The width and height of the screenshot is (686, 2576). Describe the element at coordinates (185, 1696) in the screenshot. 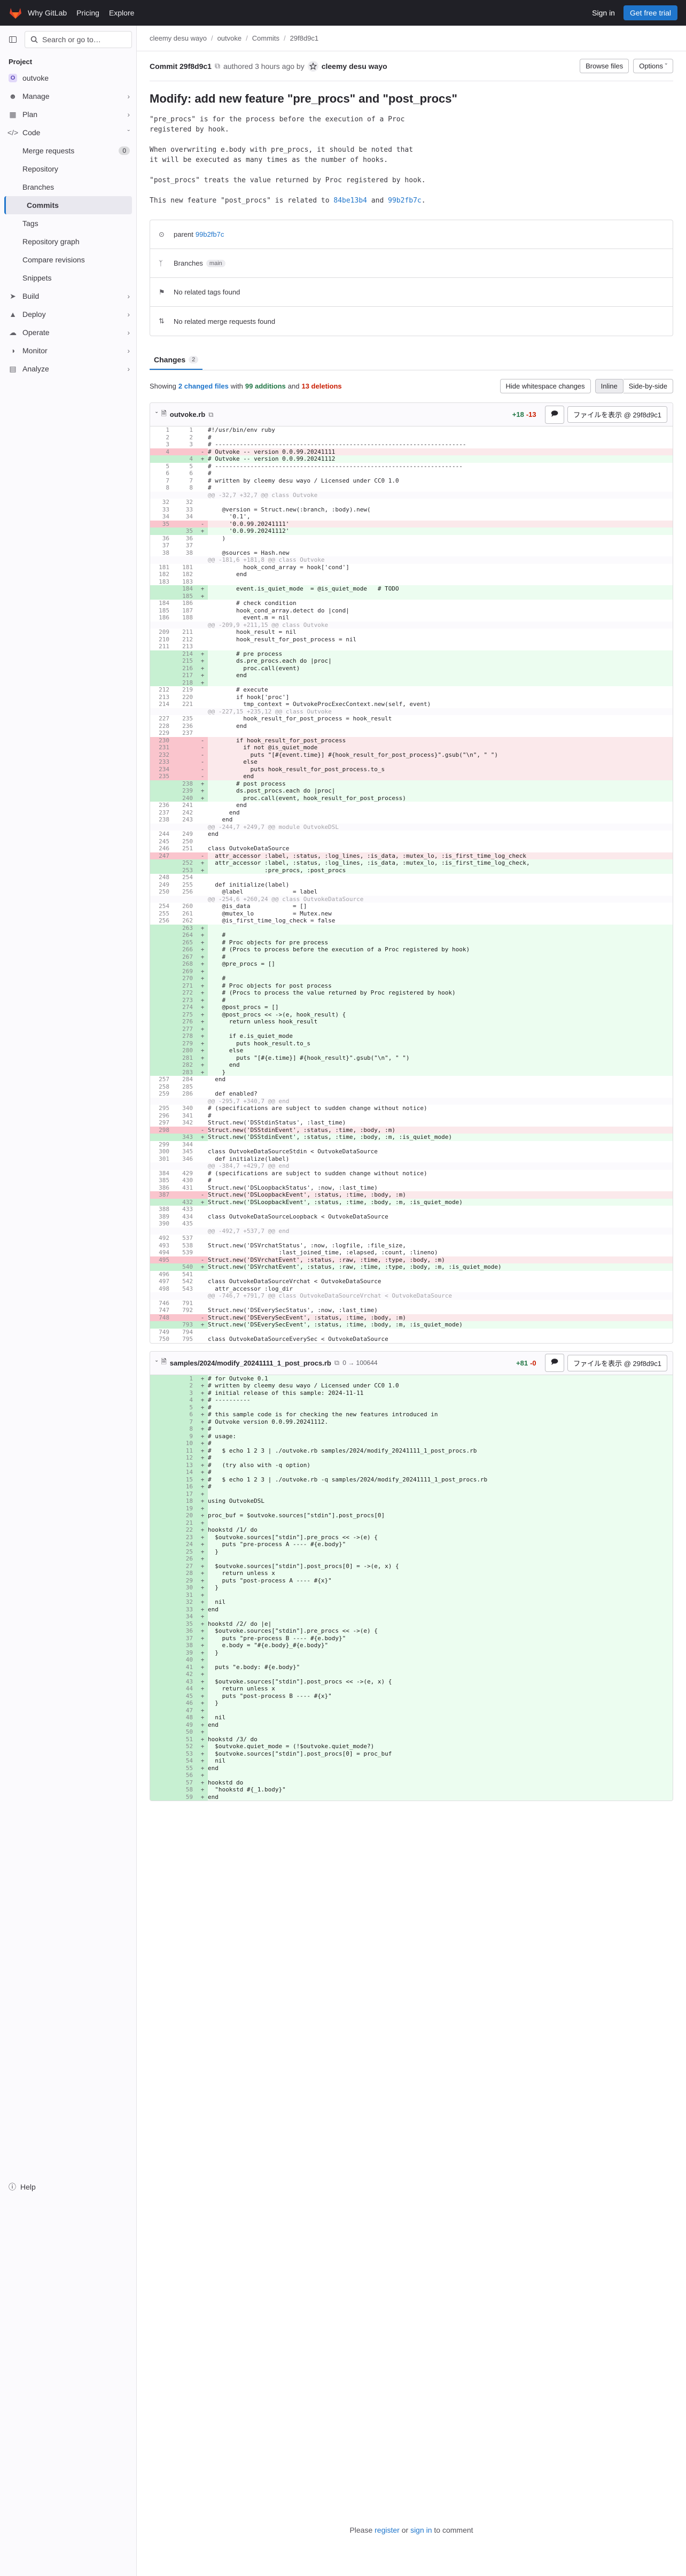

I see `new-line-number: 45` at that location.